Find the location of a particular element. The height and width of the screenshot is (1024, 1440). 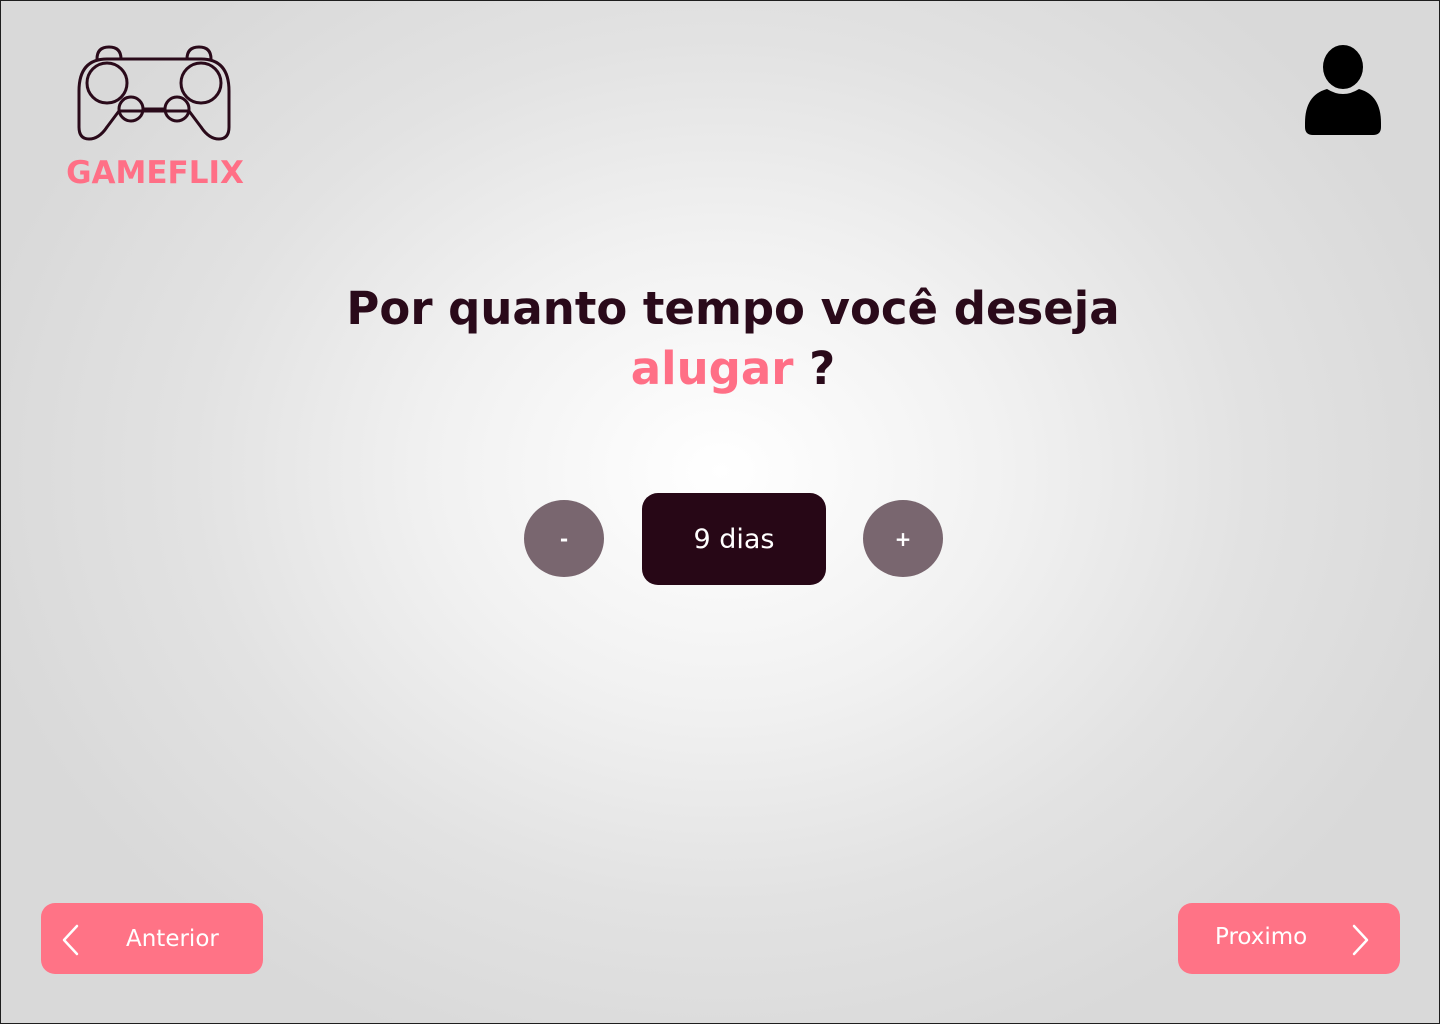

user-icon is located at coordinates (1343, 90).